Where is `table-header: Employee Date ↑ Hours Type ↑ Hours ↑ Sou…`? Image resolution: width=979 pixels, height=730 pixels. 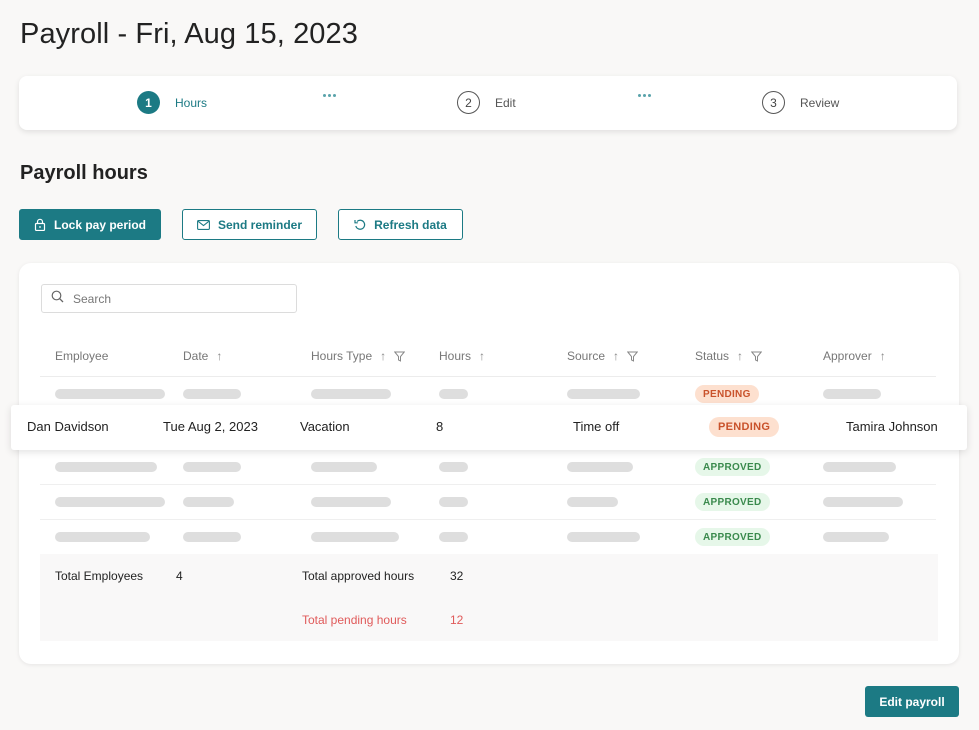
table-header: Employee Date ↑ Hours Type ↑ Hours ↑ Sou… is located at coordinates (488, 362).